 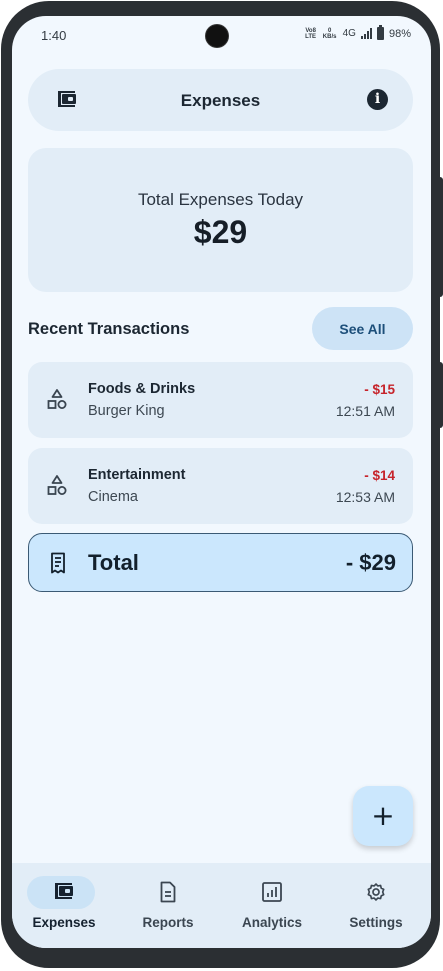 What do you see at coordinates (376, 894) in the screenshot?
I see `gear-icon` at bounding box center [376, 894].